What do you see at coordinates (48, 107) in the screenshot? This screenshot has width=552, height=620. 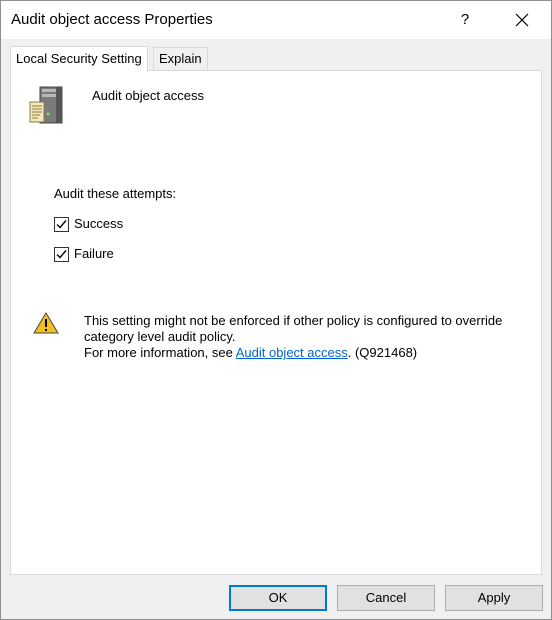 I see `server-policy-icon` at bounding box center [48, 107].